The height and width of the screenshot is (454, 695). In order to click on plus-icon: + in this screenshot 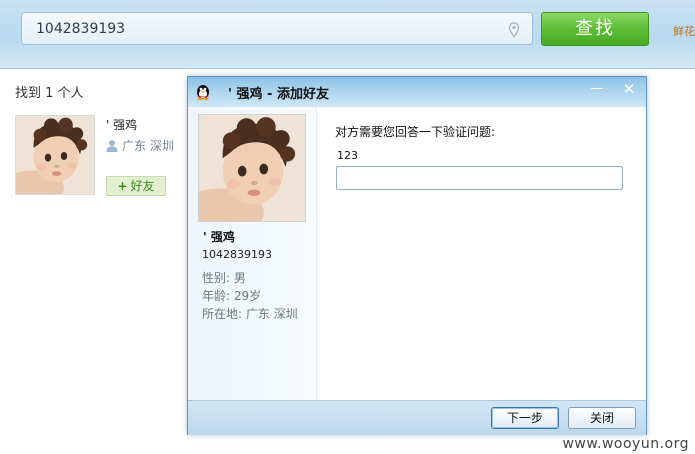, I will do `click(122, 186)`.